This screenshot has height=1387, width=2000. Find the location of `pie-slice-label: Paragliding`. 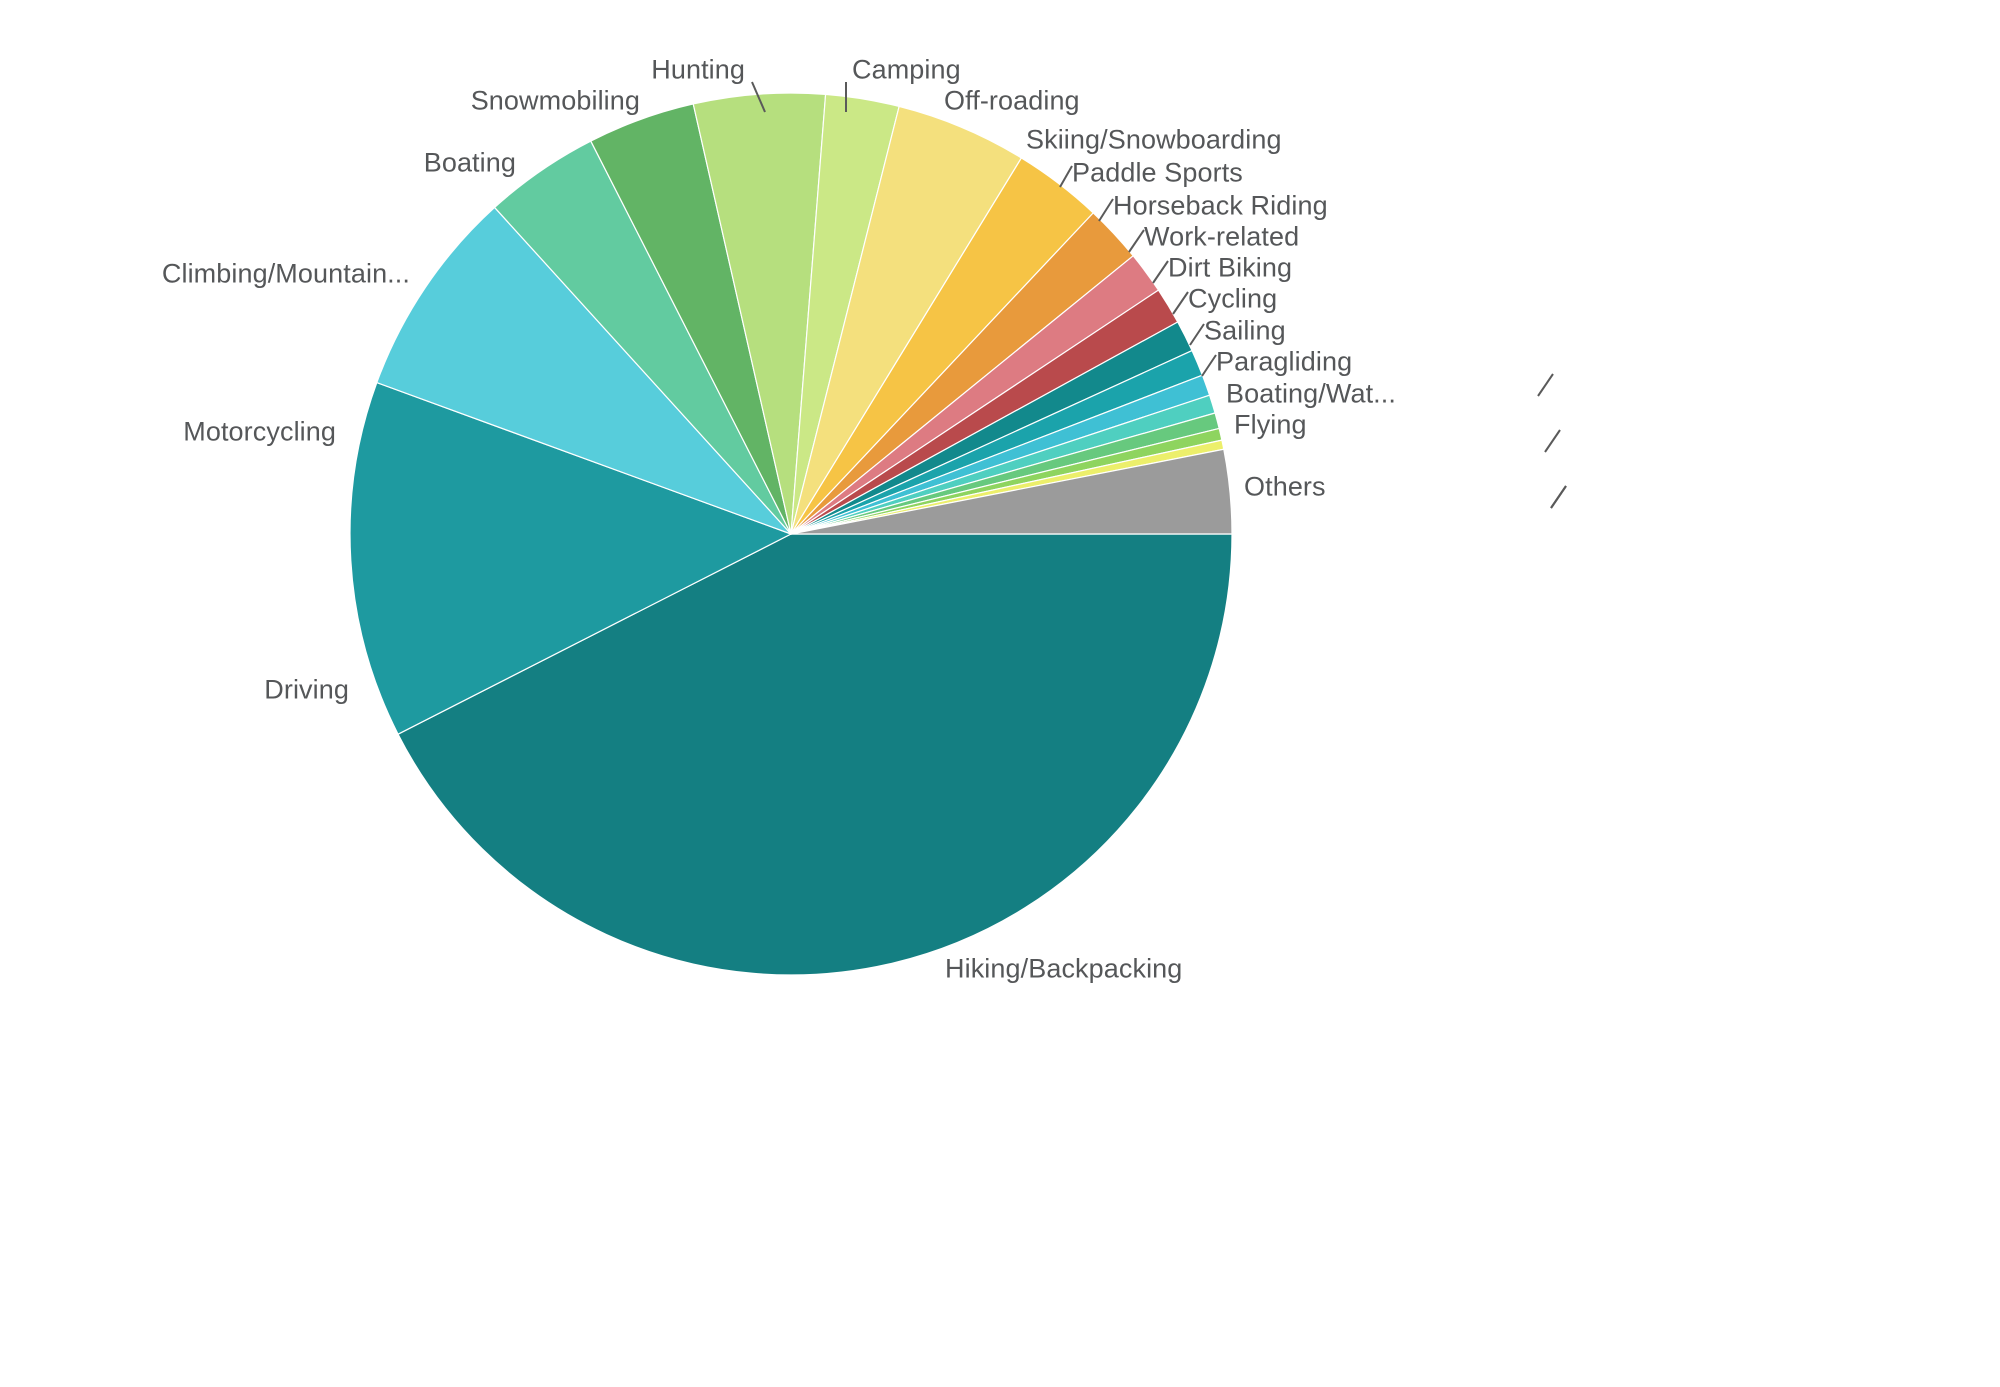

pie-slice-label: Paragliding is located at coordinates (1284, 361).